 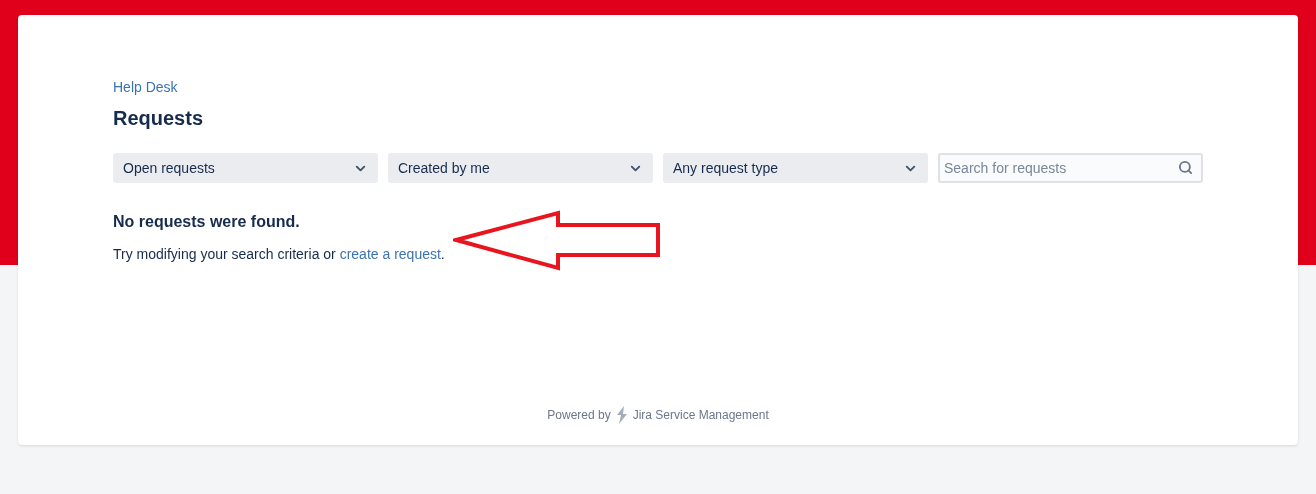 I want to click on create-request-link: create a request, so click(x=390, y=254).